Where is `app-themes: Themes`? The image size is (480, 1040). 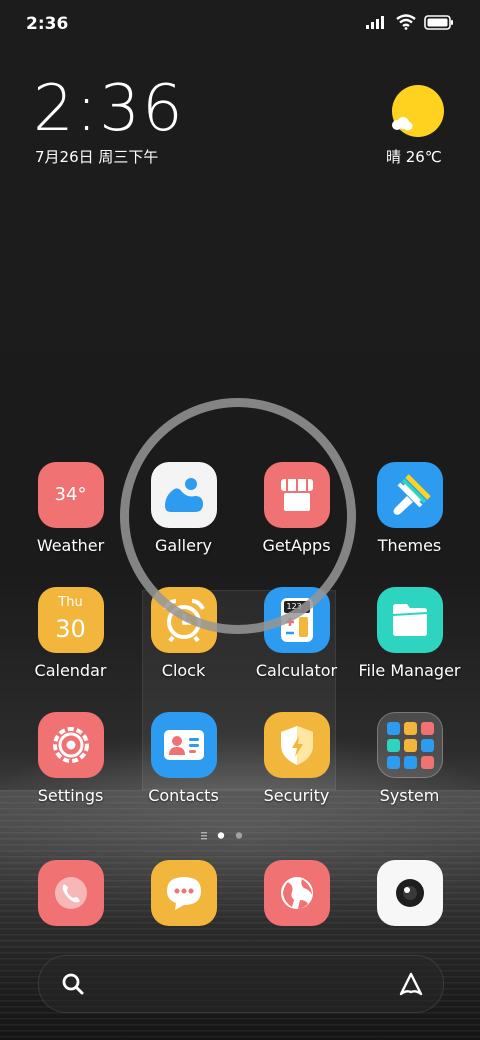
app-themes: Themes is located at coordinates (409, 508).